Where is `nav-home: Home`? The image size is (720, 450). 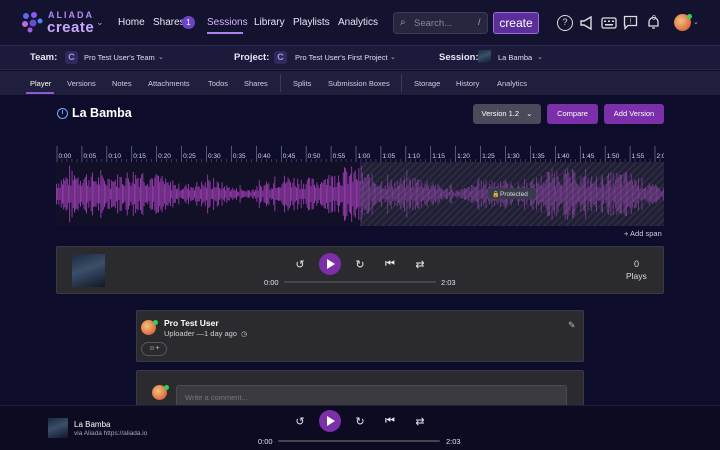 nav-home: Home is located at coordinates (131, 22).